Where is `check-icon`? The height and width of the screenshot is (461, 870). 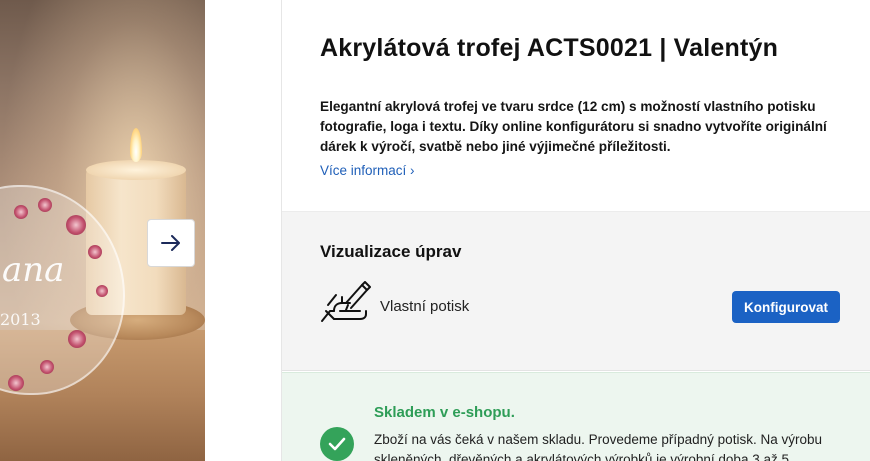
check-icon is located at coordinates (337, 444).